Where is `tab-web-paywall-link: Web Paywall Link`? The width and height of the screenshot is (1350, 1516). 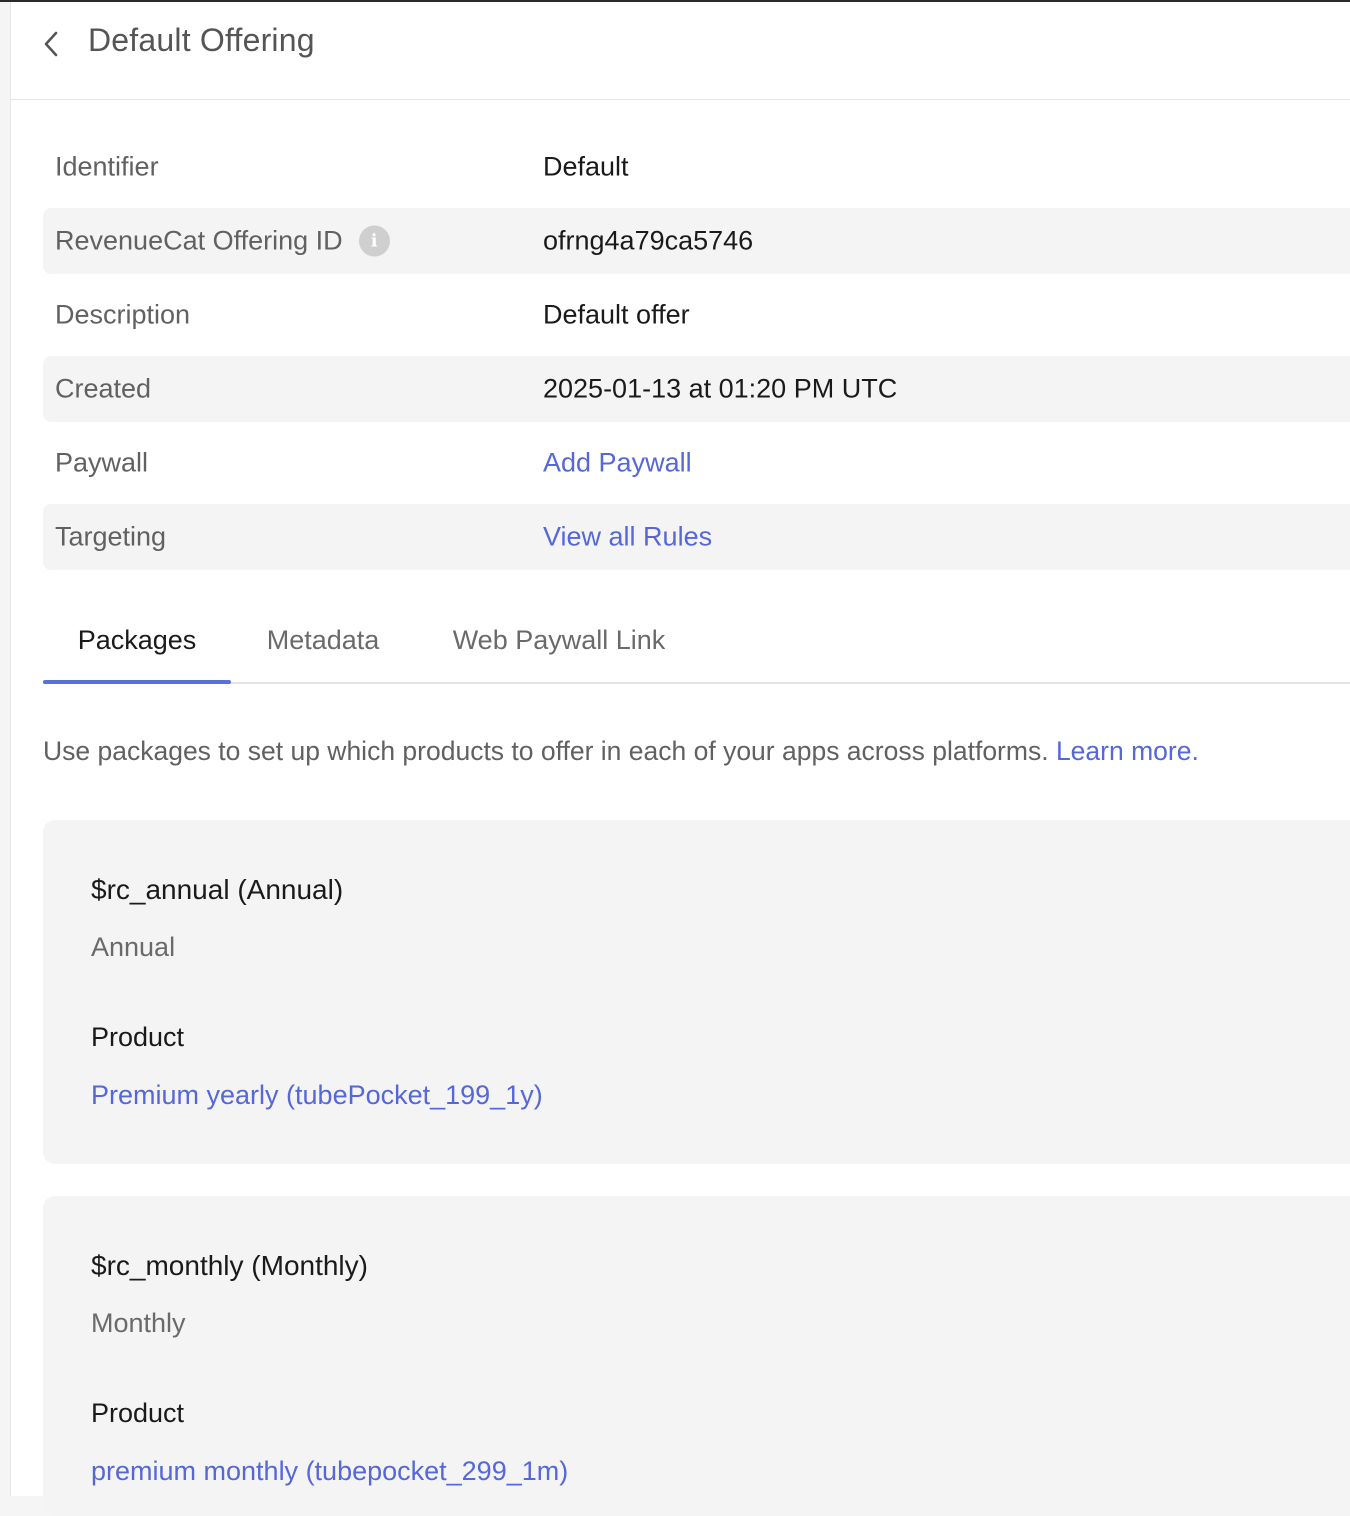 tab-web-paywall-link: Web Paywall Link is located at coordinates (559, 640).